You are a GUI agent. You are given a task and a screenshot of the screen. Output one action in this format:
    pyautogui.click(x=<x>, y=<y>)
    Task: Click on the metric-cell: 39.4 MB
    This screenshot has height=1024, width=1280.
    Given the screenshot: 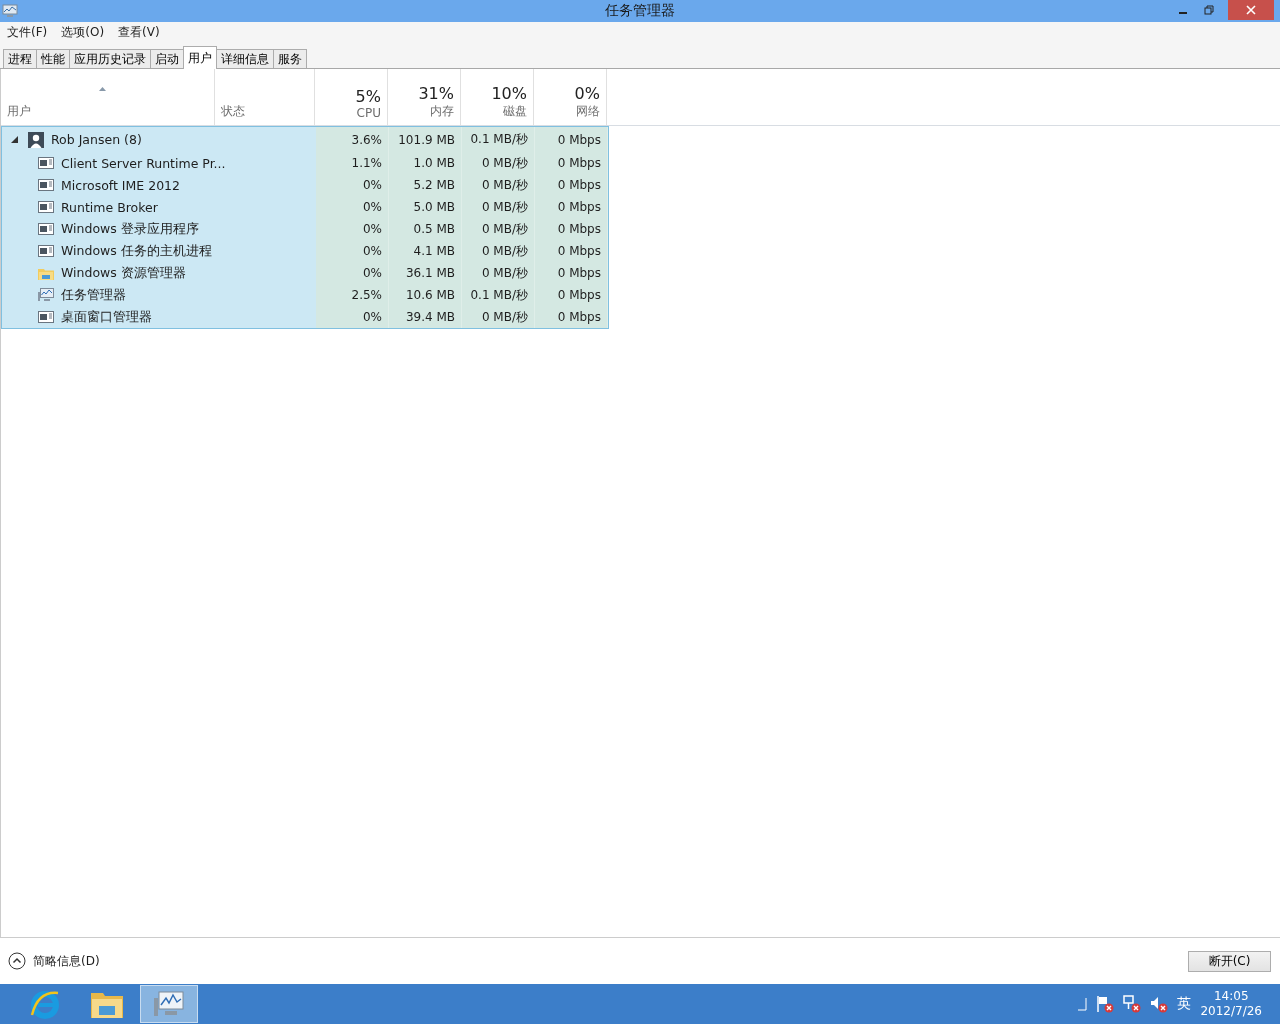 What is the action you would take?
    pyautogui.click(x=425, y=317)
    